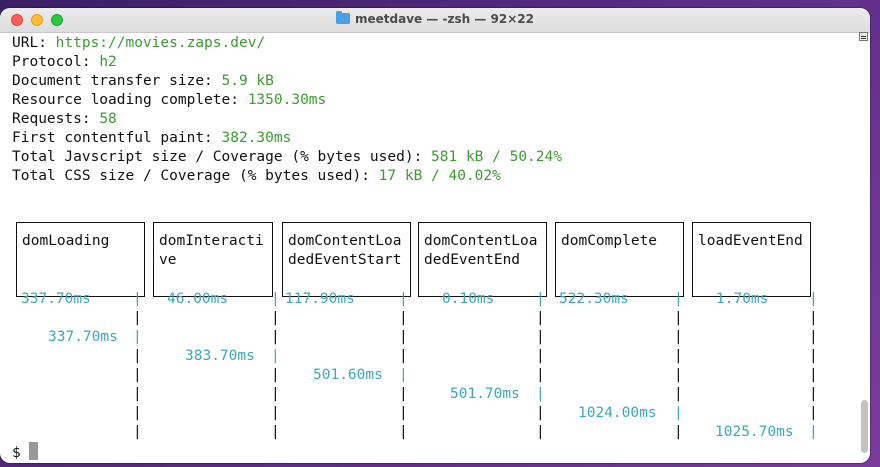  Describe the element at coordinates (754, 432) in the screenshot. I see `end-time-loadeventend: 1025.70ms` at that location.